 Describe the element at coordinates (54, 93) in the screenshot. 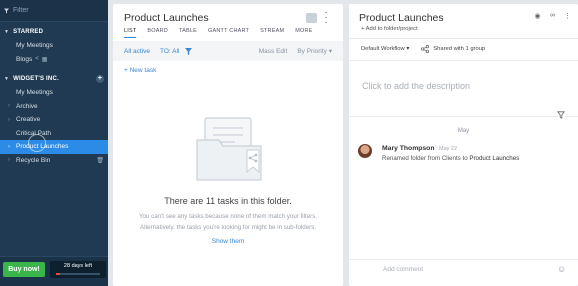

I see `sidebar-item-my-meetings: My Meetings` at that location.